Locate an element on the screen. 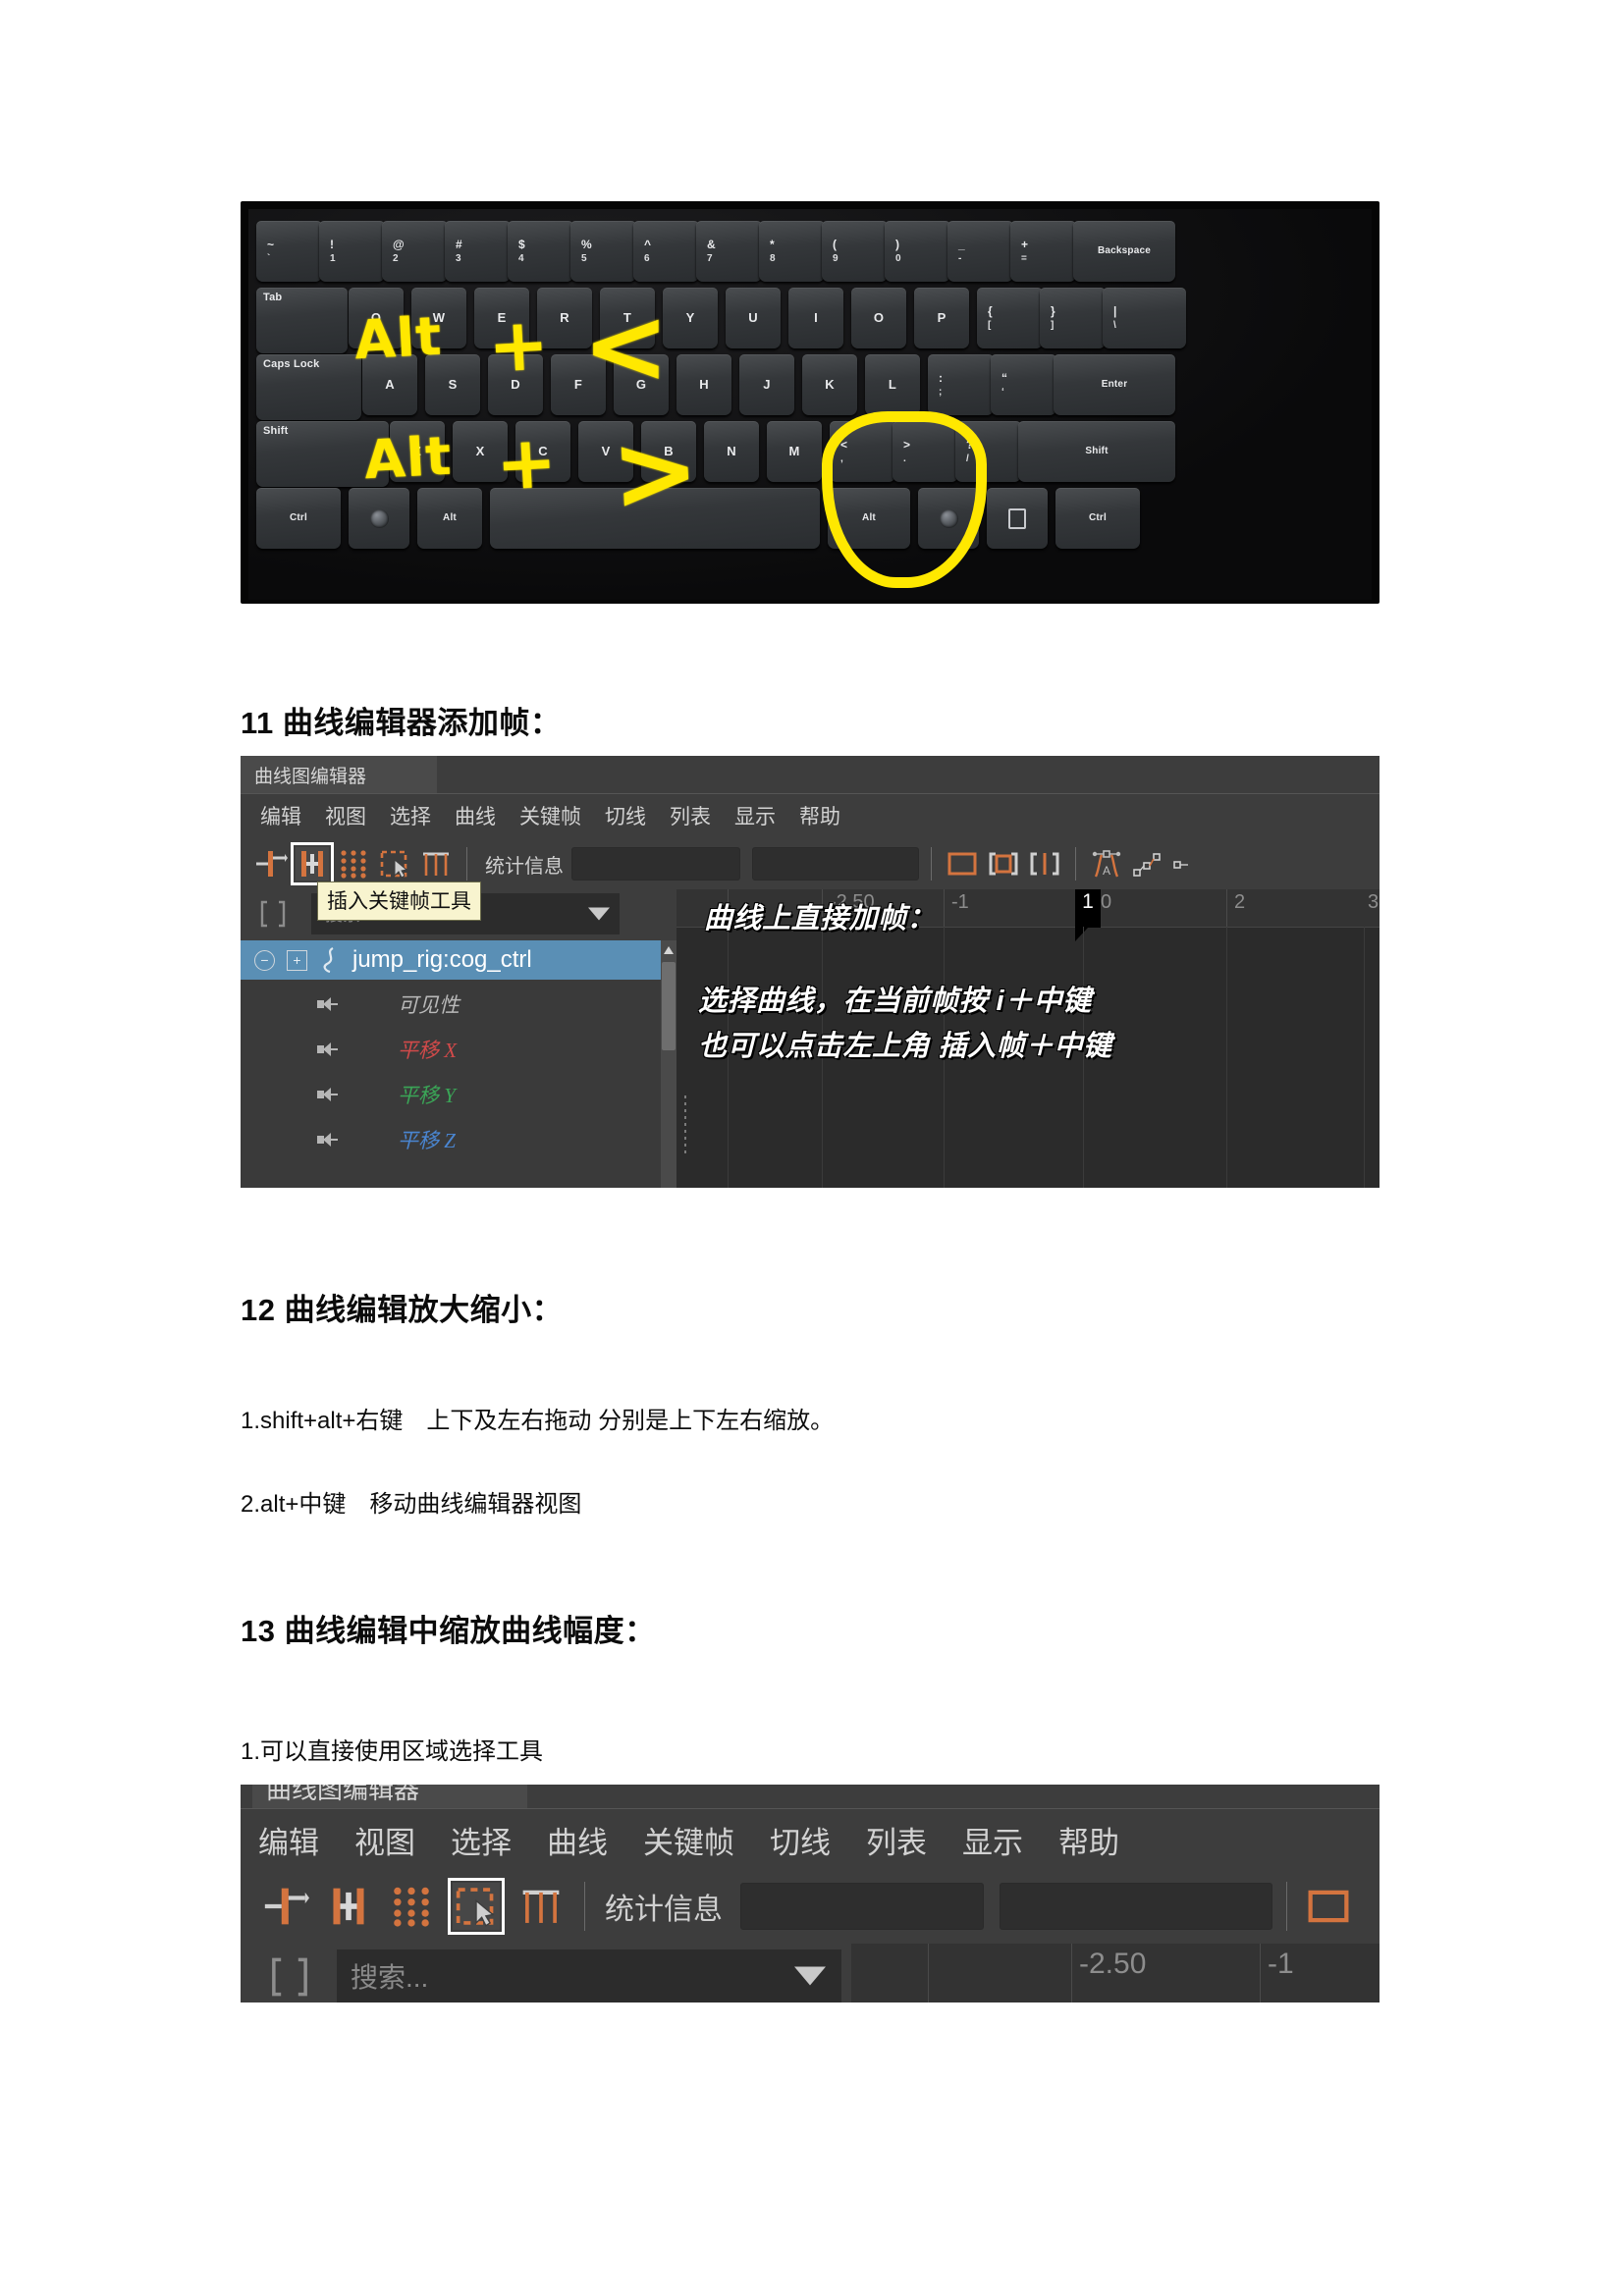 The width and height of the screenshot is (1623, 2296). menu-list-1: 列表 is located at coordinates (690, 815).